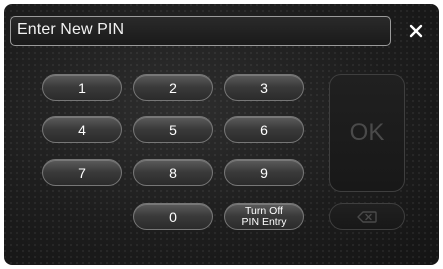 This screenshot has height=269, width=443. I want to click on key-3: 3, so click(264, 87).